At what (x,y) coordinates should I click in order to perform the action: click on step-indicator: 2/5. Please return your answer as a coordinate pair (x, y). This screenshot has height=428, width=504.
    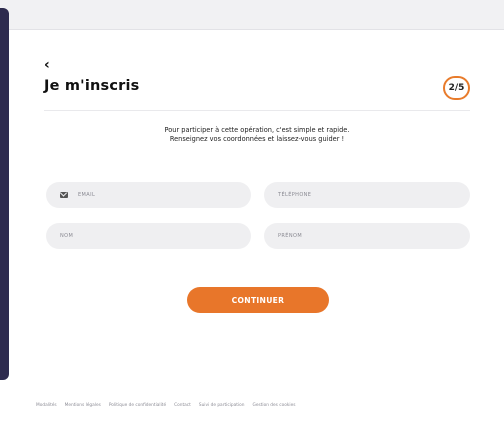
    Looking at the image, I should click on (456, 88).